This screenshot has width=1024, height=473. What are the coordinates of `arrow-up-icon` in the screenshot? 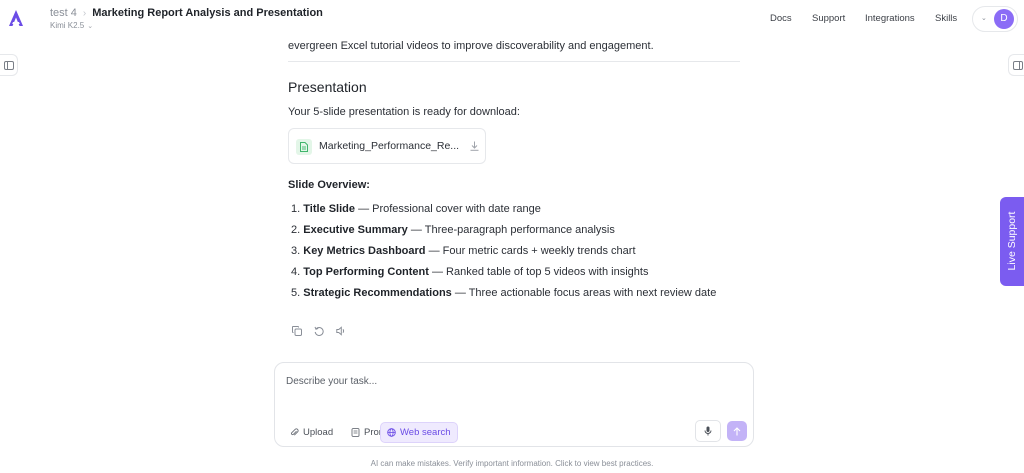 It's located at (737, 430).